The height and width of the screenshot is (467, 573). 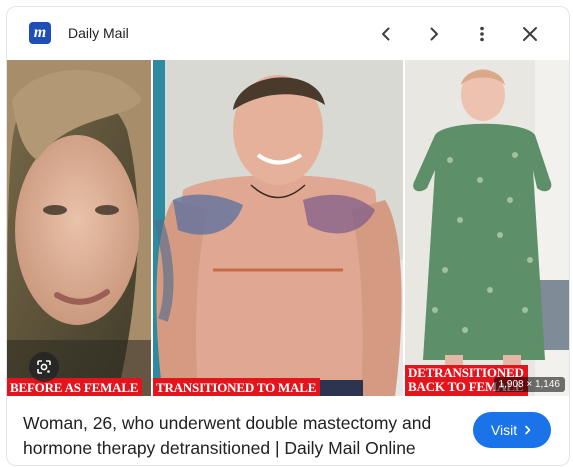 What do you see at coordinates (288, 34) in the screenshot?
I see `preview-header: m Daily Mail` at bounding box center [288, 34].